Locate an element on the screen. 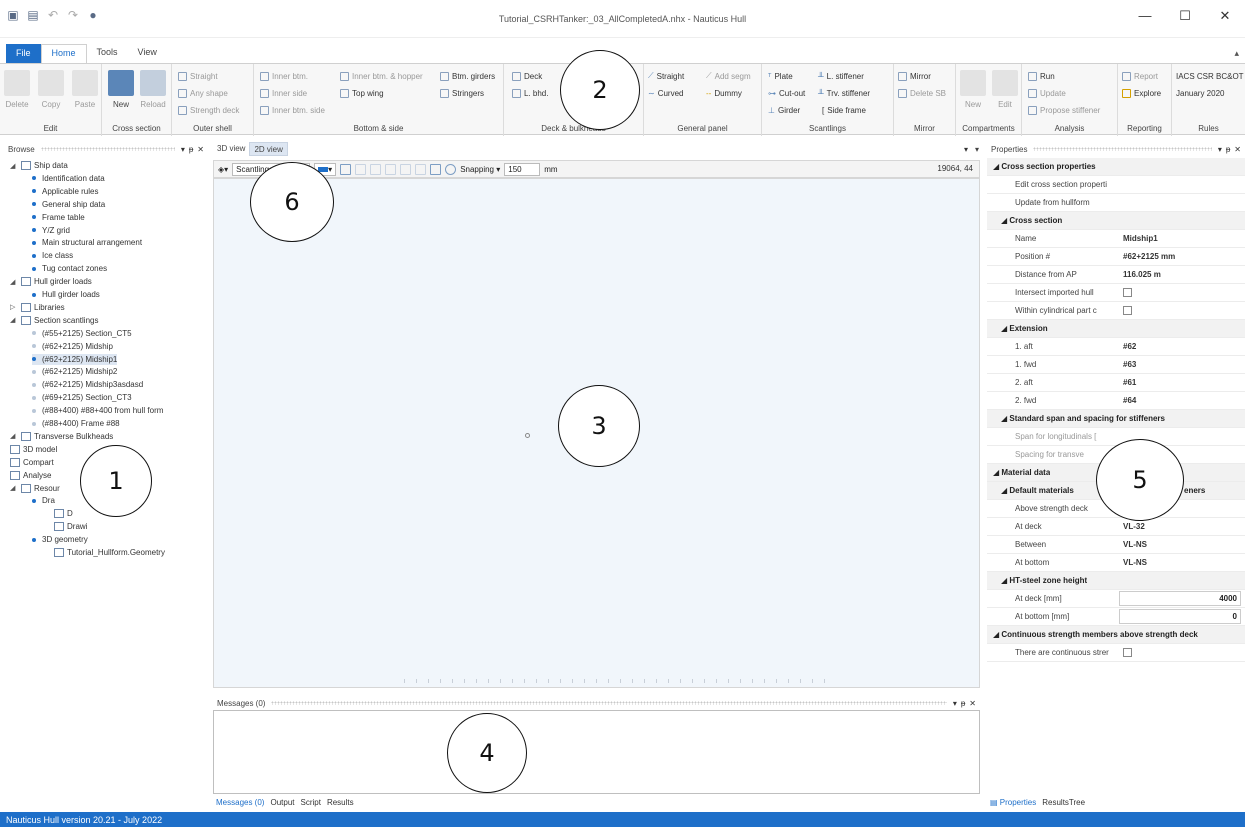 This screenshot has width=1245, height=827. new-cross-section-button: New is located at coordinates (121, 89).